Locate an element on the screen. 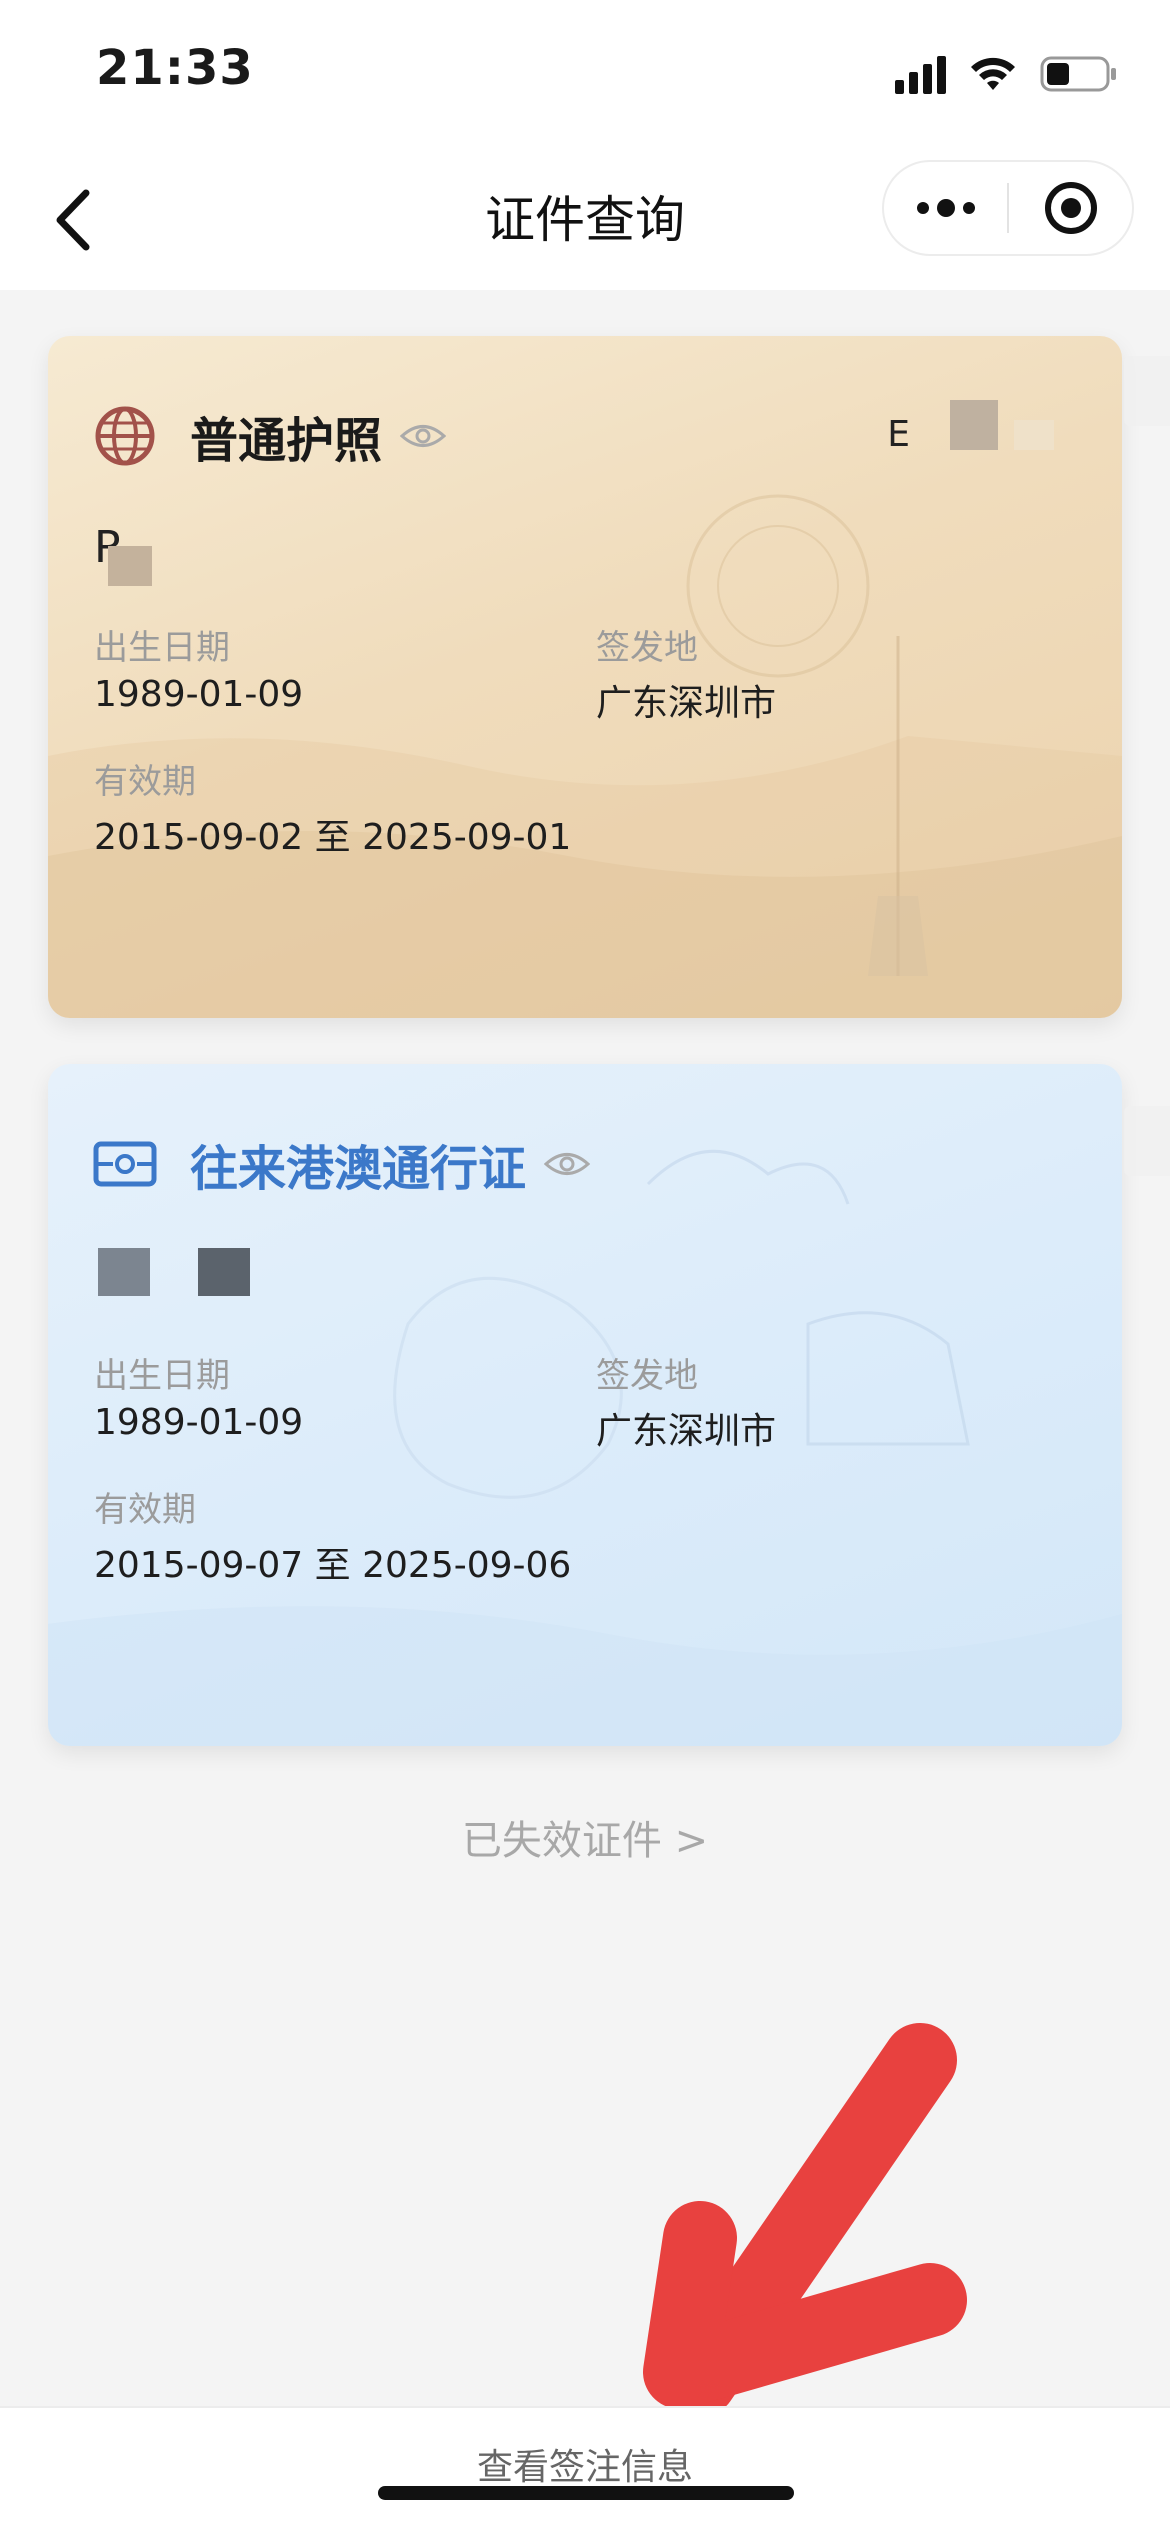  status-icons is located at coordinates (1006, 74).